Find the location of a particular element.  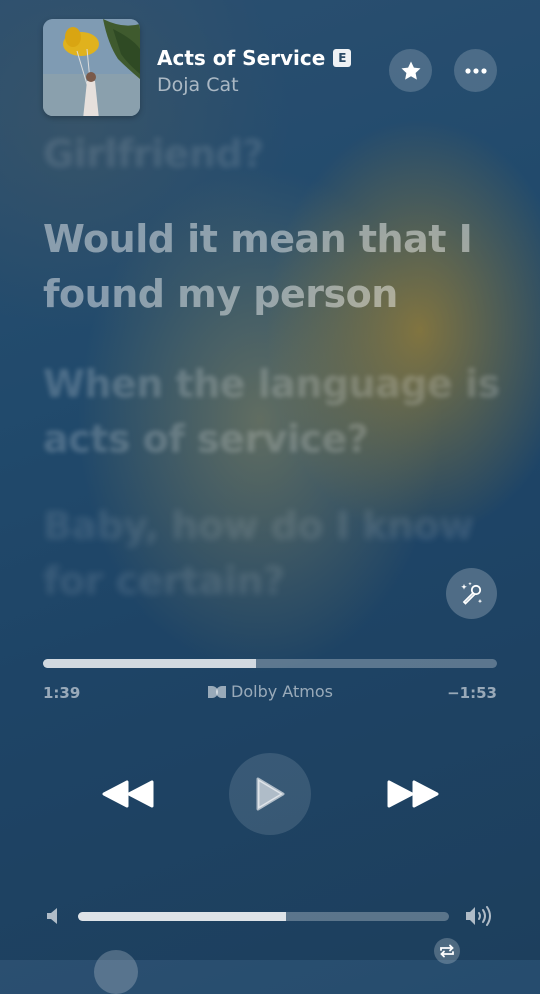

speaker-low-icon is located at coordinates (52, 916).